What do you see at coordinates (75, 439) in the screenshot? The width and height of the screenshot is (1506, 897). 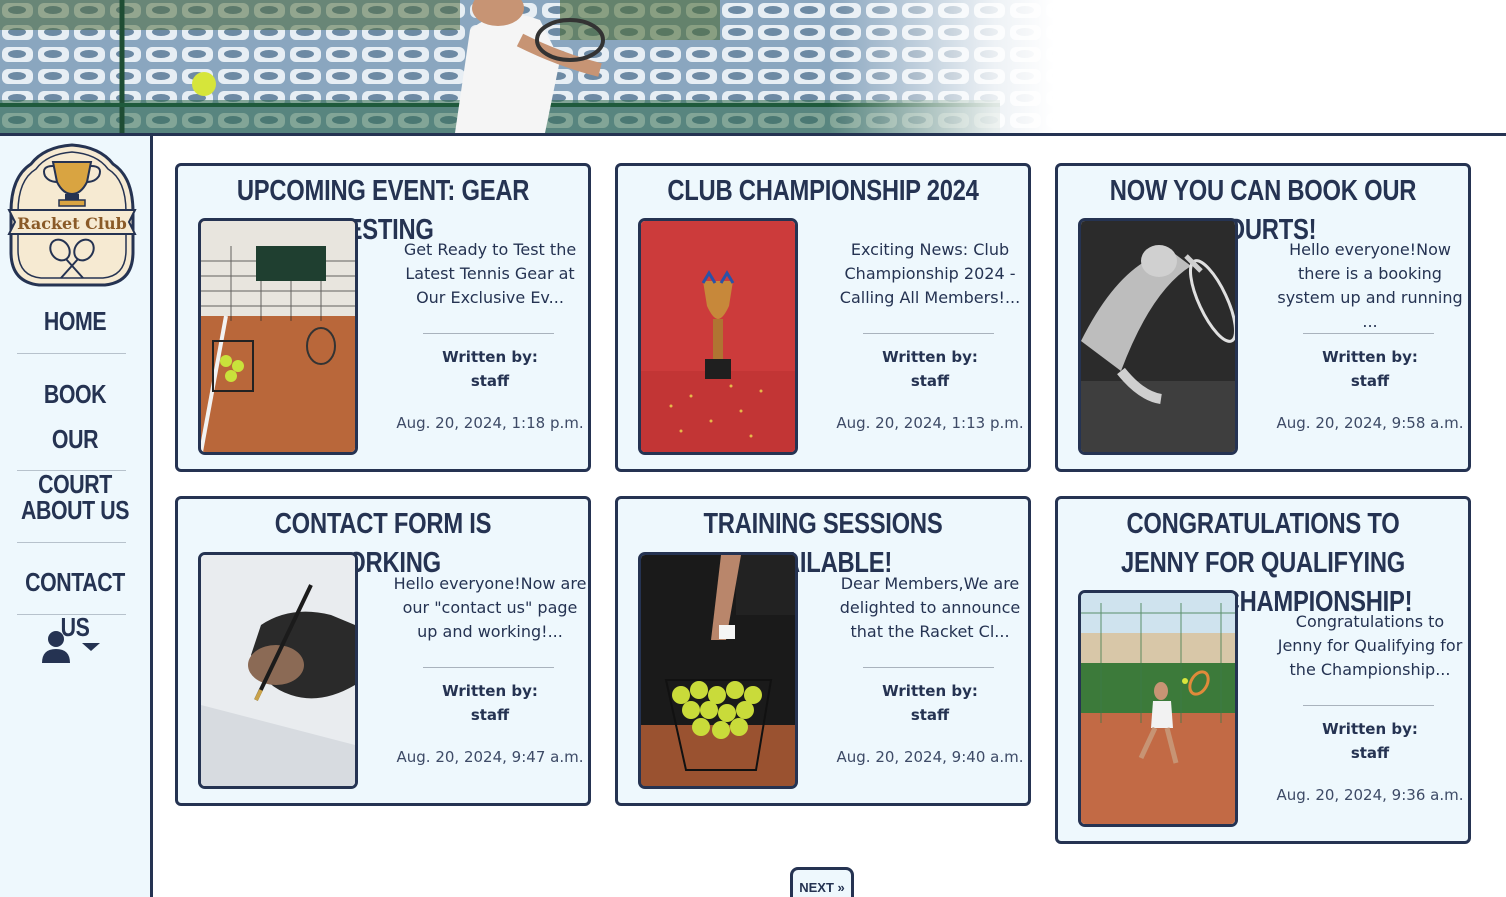 I see `nav-book-court: BOOK OUR COURT` at bounding box center [75, 439].